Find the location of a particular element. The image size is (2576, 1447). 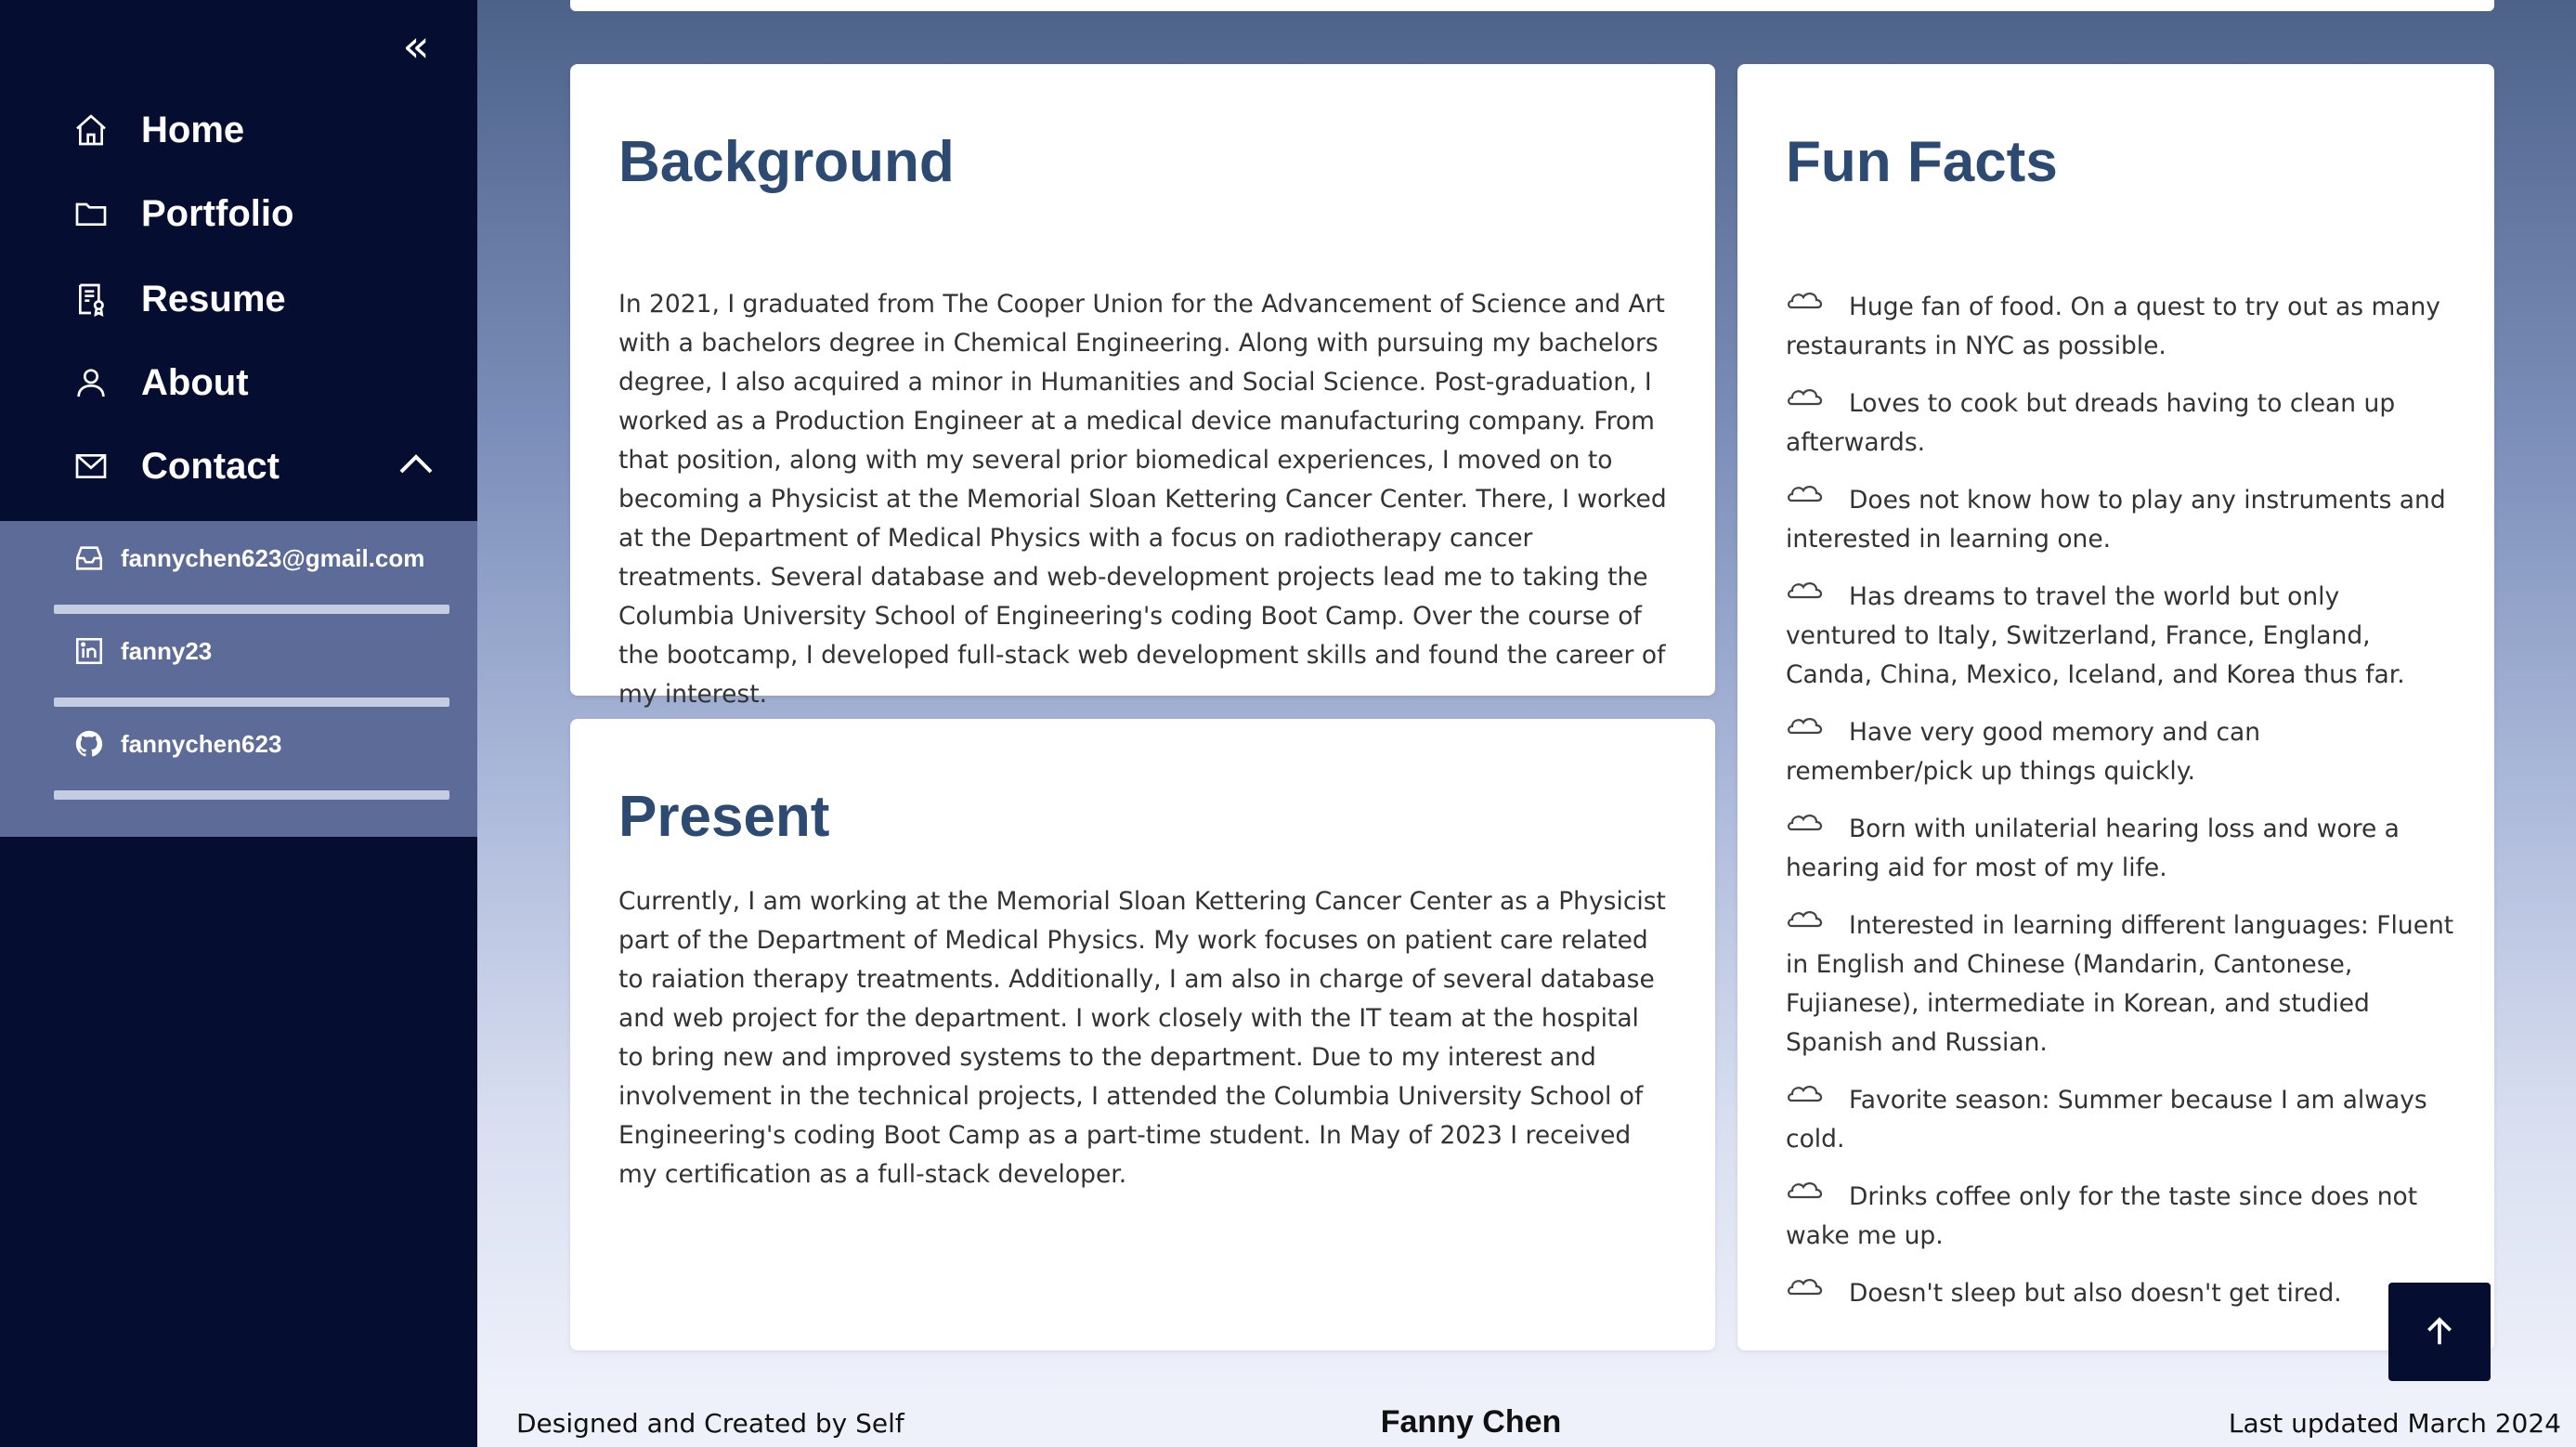

sidebar-item-resume: Resume is located at coordinates (264, 299).